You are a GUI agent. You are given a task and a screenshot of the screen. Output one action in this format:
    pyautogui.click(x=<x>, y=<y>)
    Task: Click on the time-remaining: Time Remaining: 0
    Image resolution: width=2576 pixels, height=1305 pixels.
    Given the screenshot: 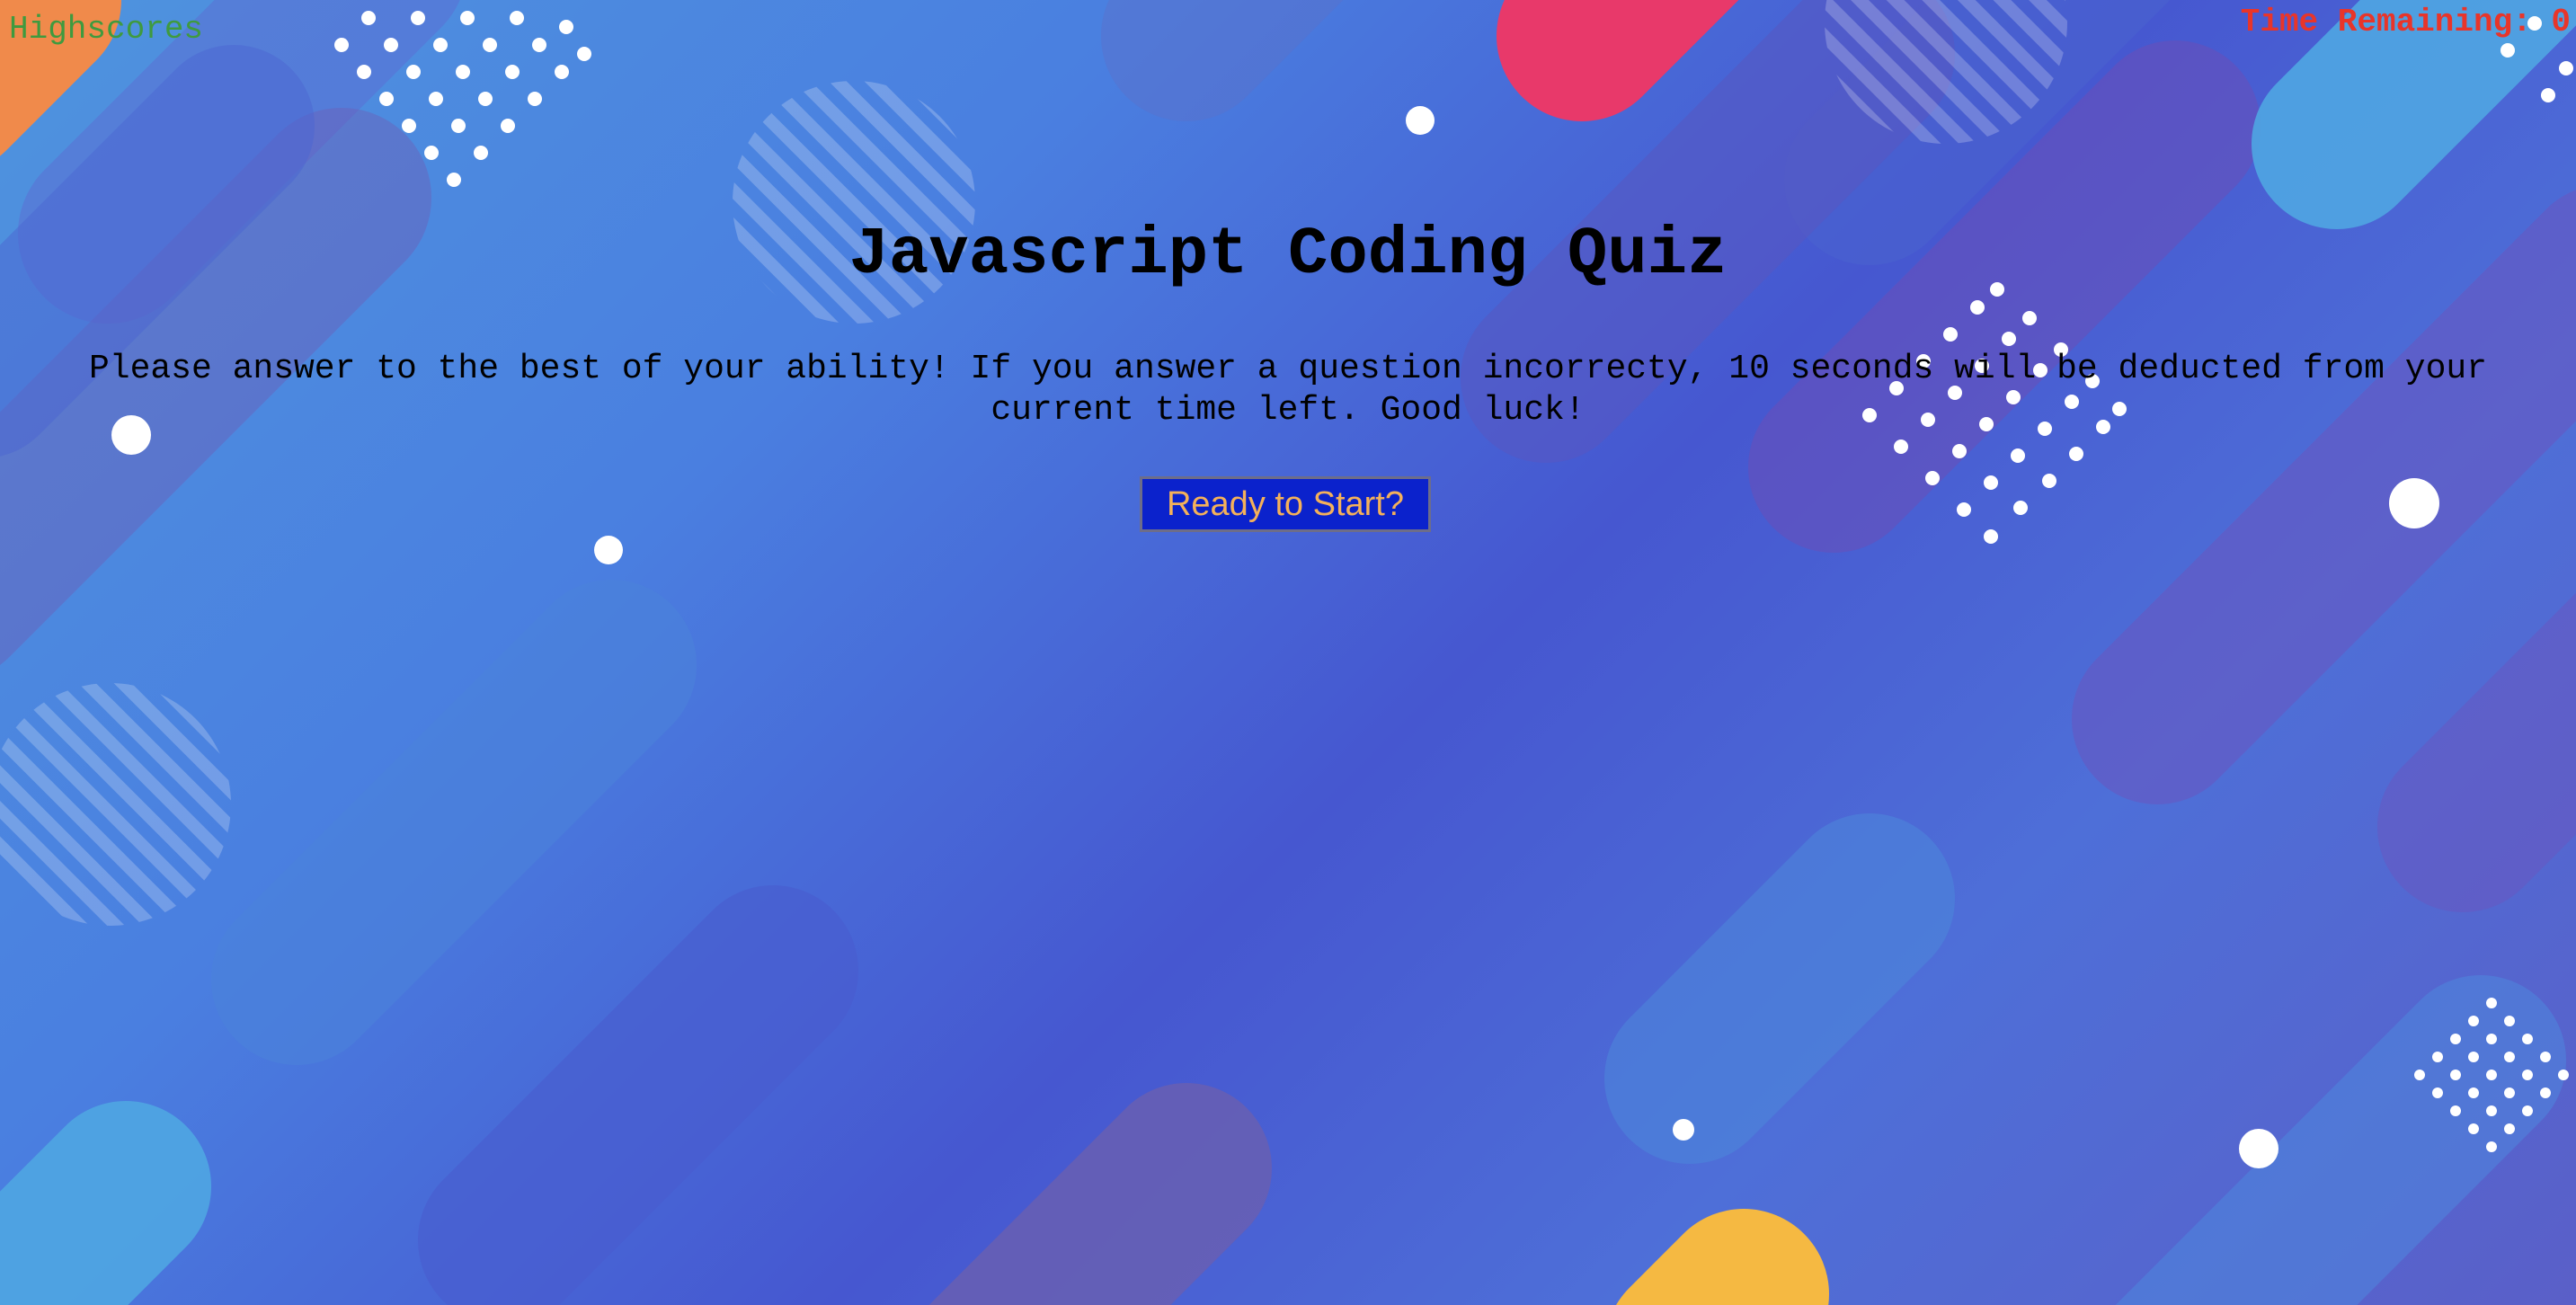 What is the action you would take?
    pyautogui.click(x=2406, y=22)
    